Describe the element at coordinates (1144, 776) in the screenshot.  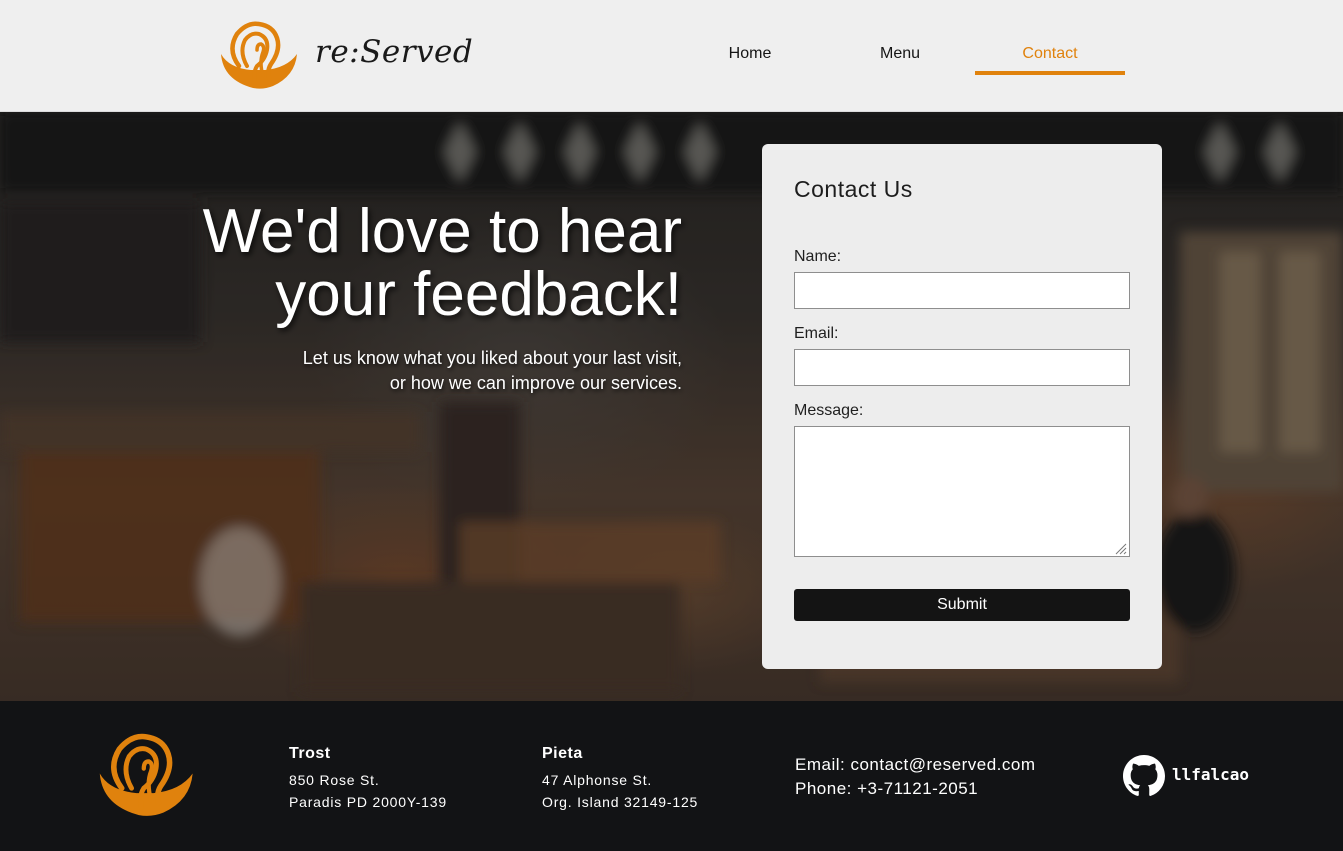
I see `github-icon` at that location.